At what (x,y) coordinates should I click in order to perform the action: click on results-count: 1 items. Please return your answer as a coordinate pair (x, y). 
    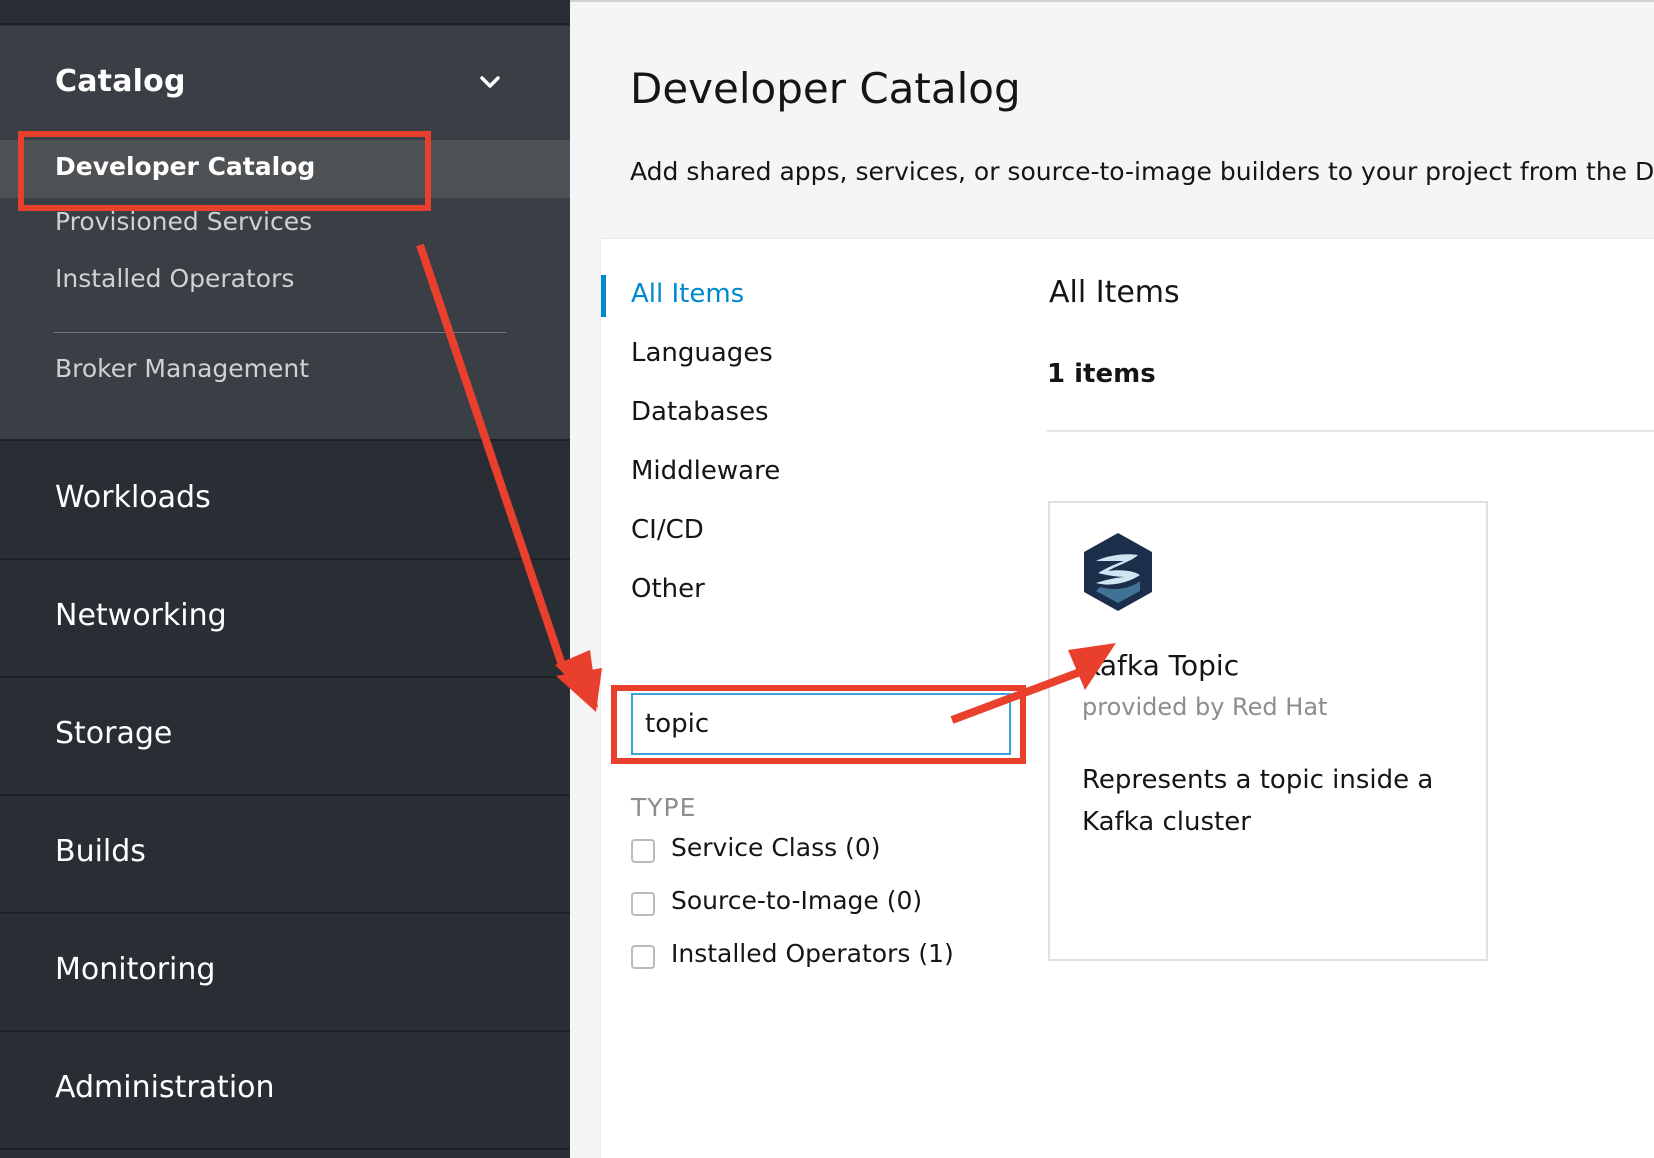
    Looking at the image, I should click on (1101, 374).